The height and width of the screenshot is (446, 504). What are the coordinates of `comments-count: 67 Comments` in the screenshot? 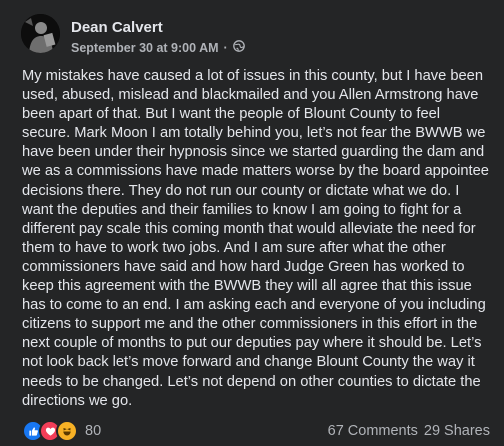 It's located at (373, 431).